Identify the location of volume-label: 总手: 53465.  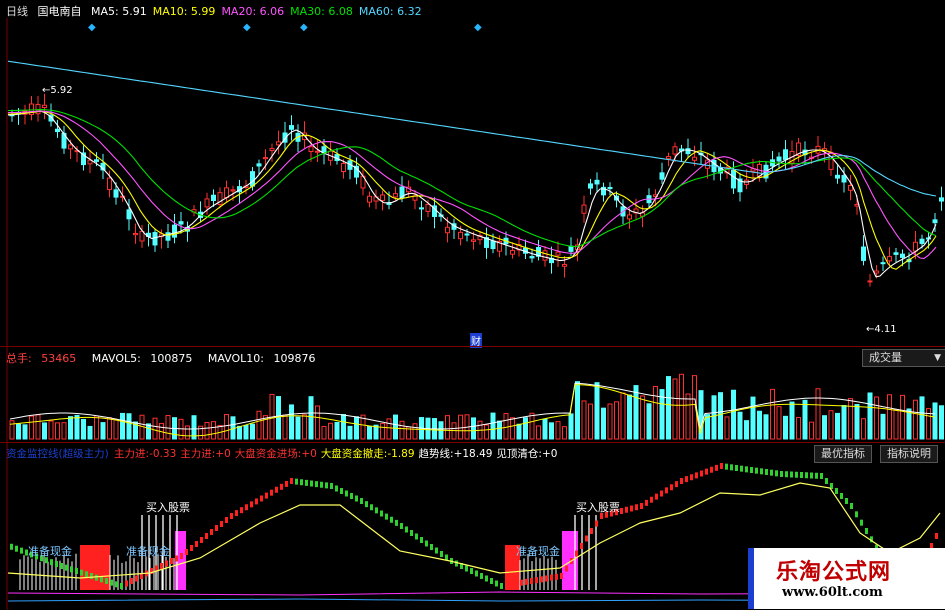
(41, 358).